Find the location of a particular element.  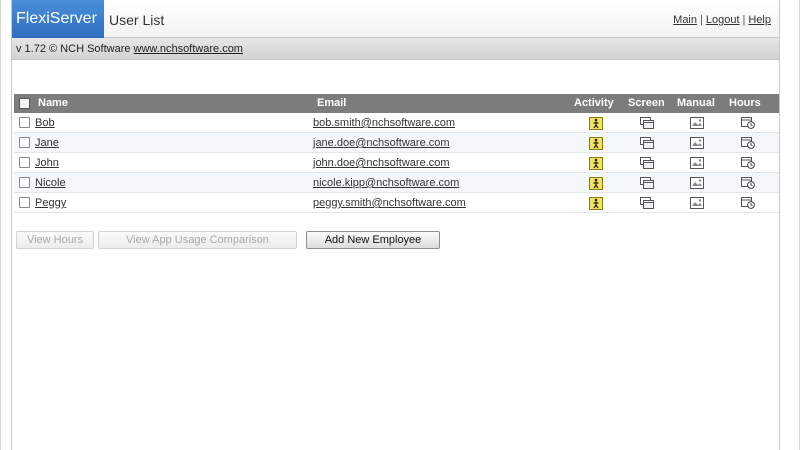

table-row: Bob bob.smith@nchsoftware.com is located at coordinates (396, 123).